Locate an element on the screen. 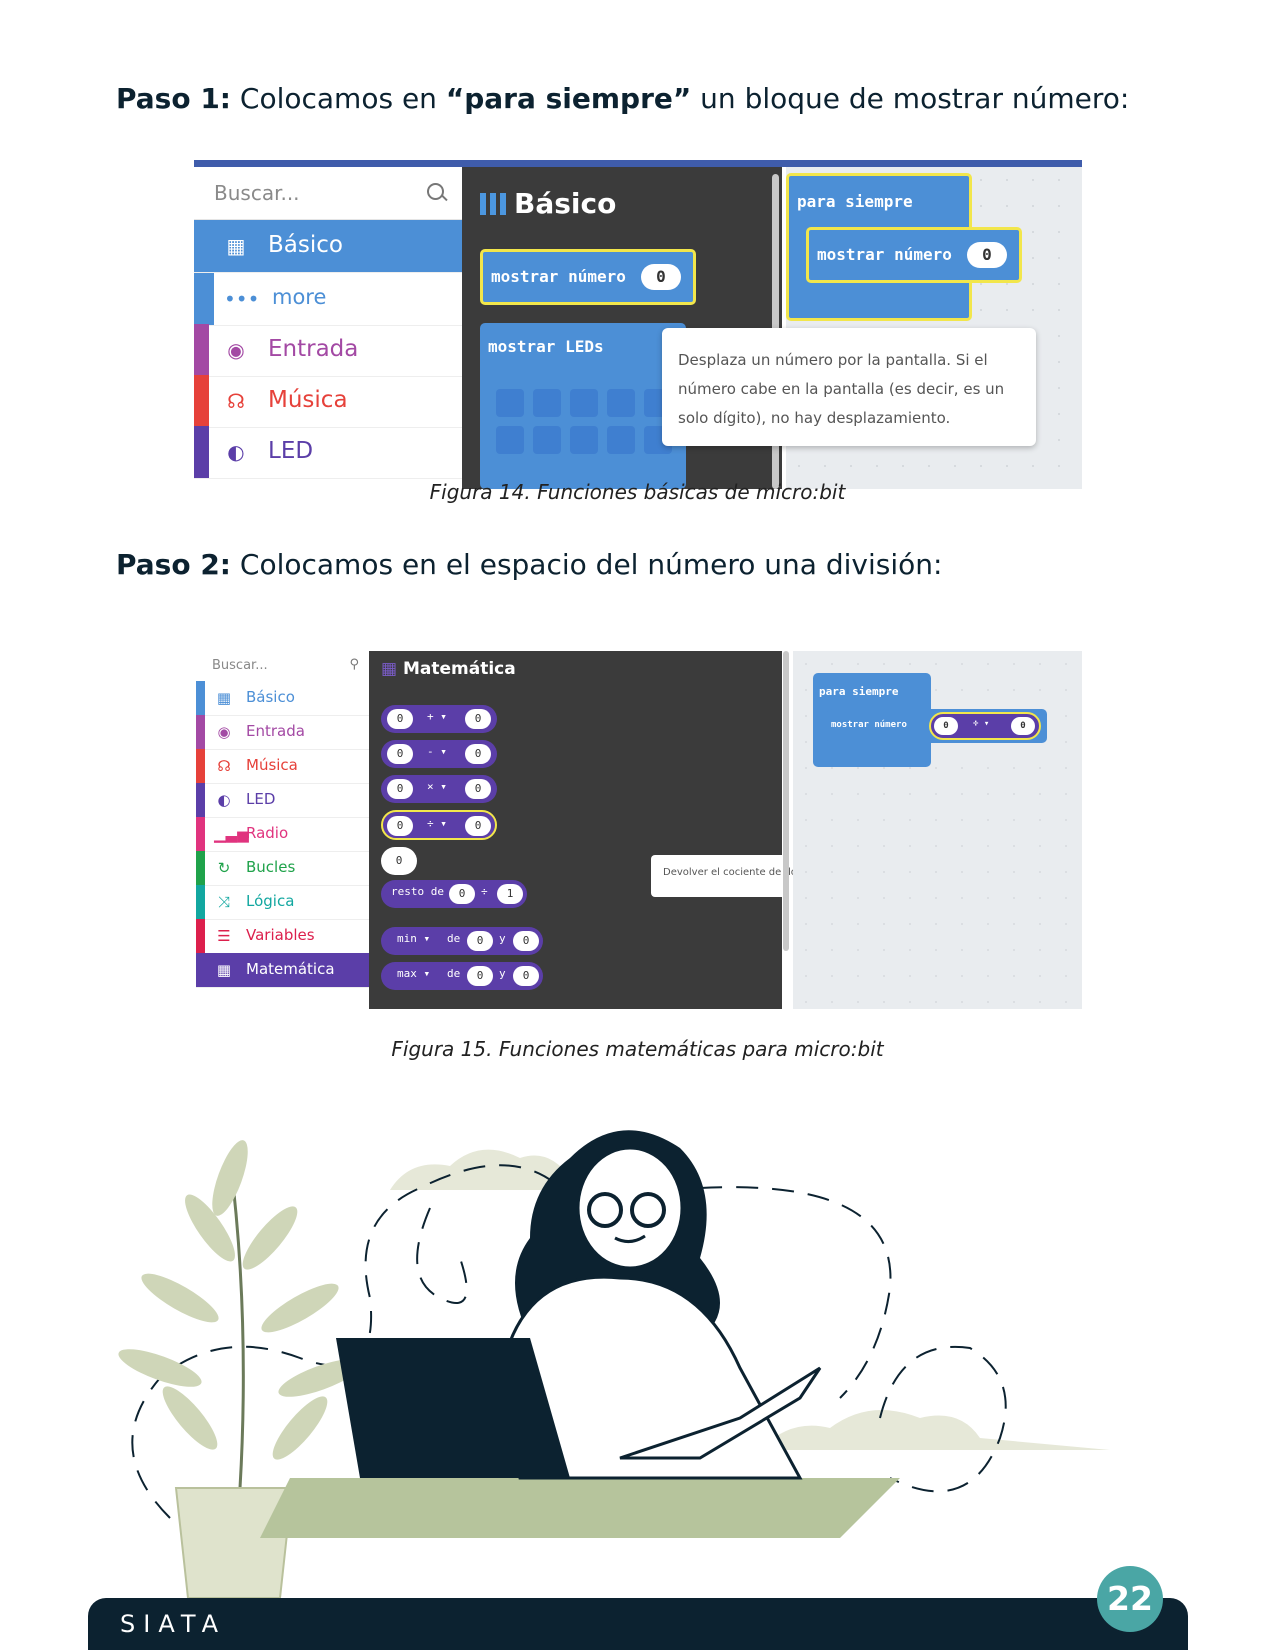  ws-show-number-block: mostrar número 0 is located at coordinates (914, 255).